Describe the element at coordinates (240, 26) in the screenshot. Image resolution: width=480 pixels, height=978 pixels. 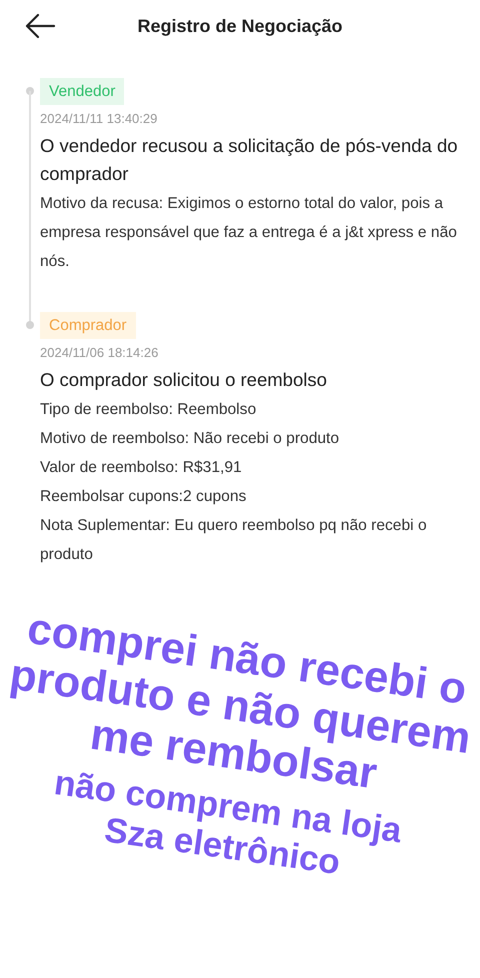
I see `page-title: Registro de Negociação` at that location.